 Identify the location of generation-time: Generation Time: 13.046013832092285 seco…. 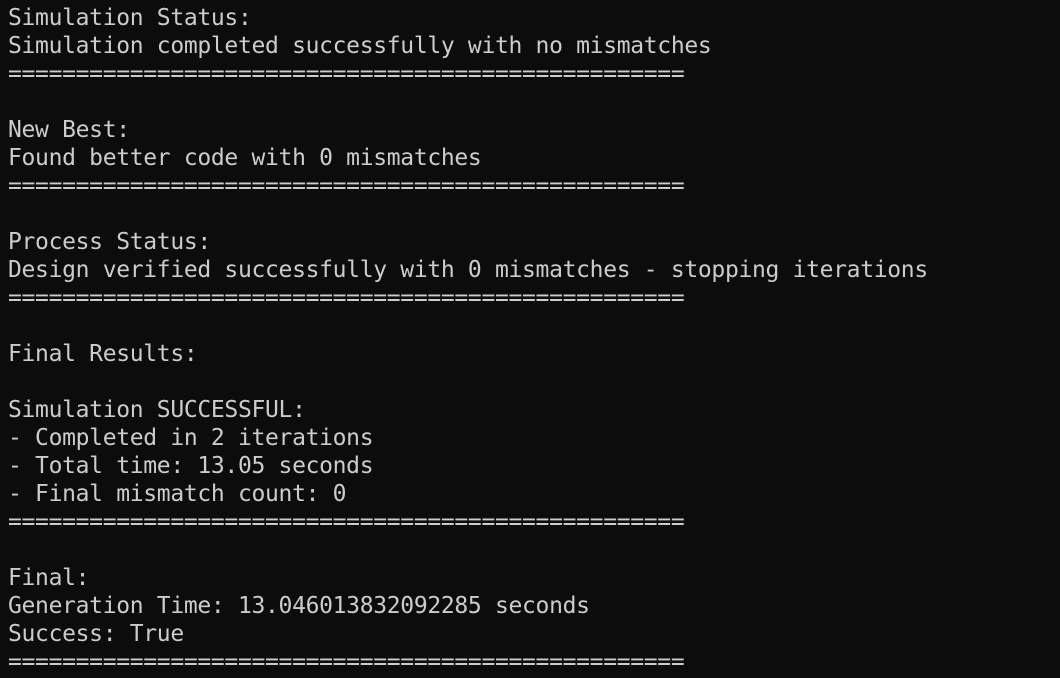
(299, 606).